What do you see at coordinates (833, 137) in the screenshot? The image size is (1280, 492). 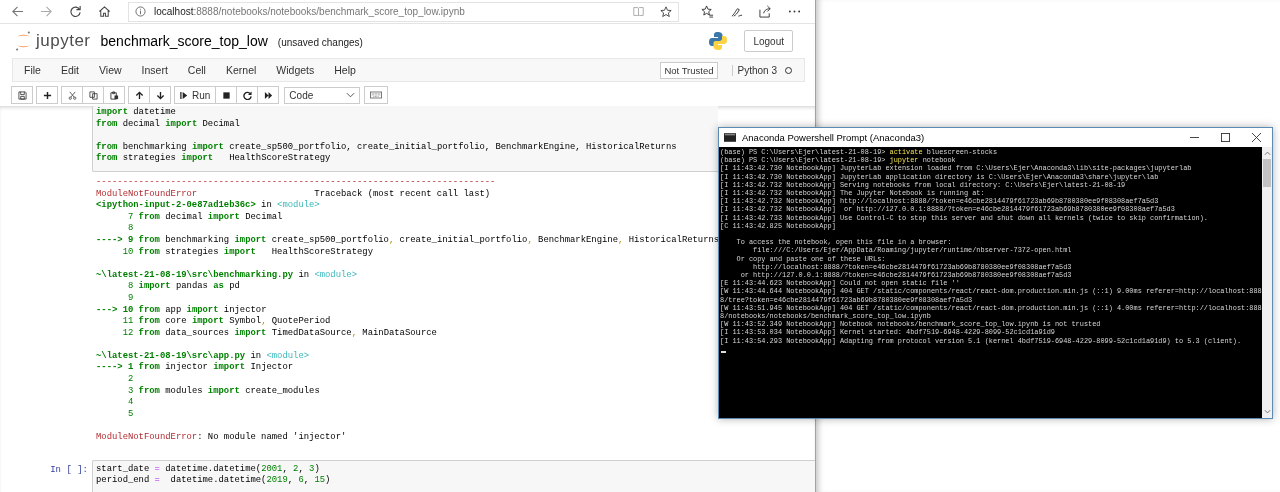 I see `window-title: Anaconda Powershell Prompt (Anaconda3)` at bounding box center [833, 137].